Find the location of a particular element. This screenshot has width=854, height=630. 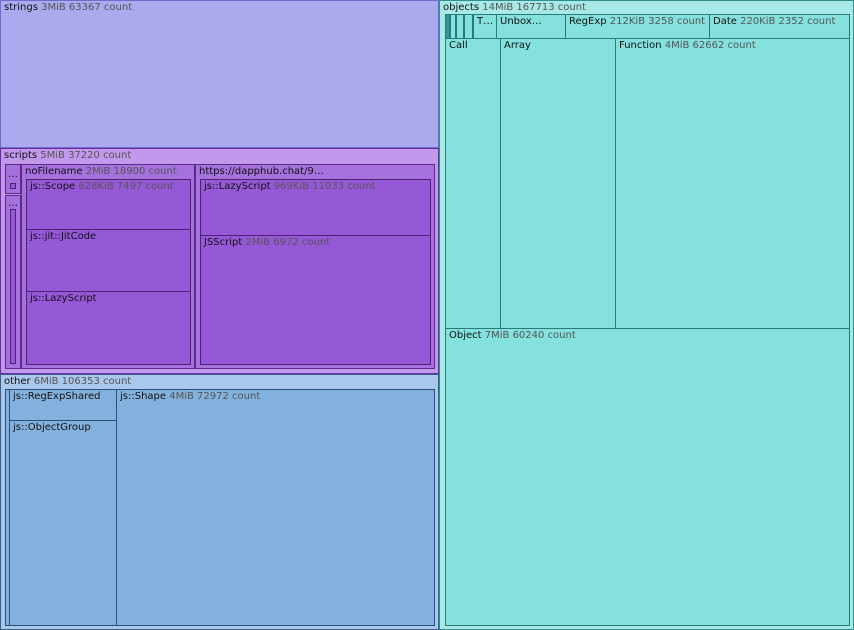

node-label: strings 3MiB 63367 count is located at coordinates (68, 7).